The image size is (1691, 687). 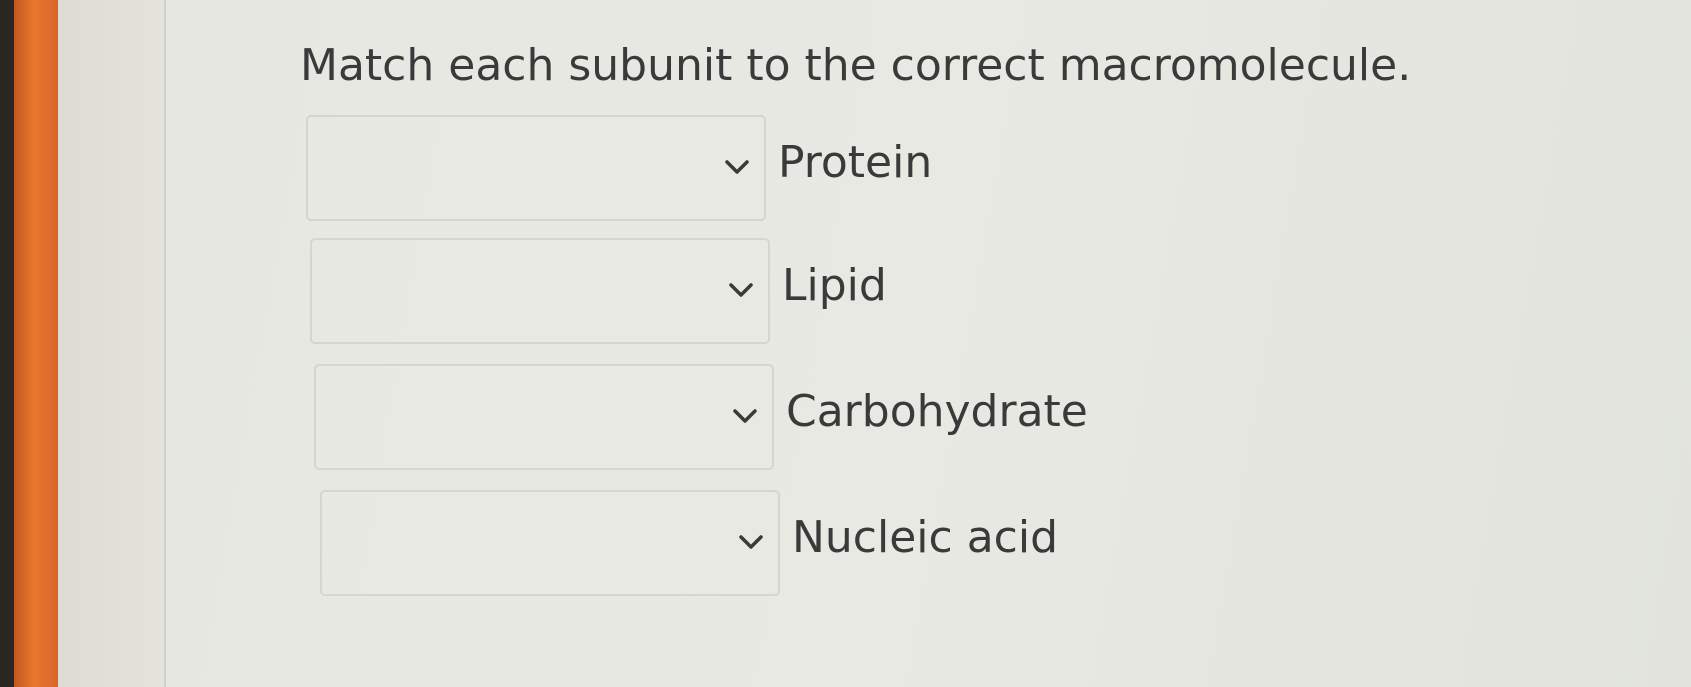 What do you see at coordinates (937, 411) in the screenshot?
I see `term-label-carbohydrate: Carbohydrate` at bounding box center [937, 411].